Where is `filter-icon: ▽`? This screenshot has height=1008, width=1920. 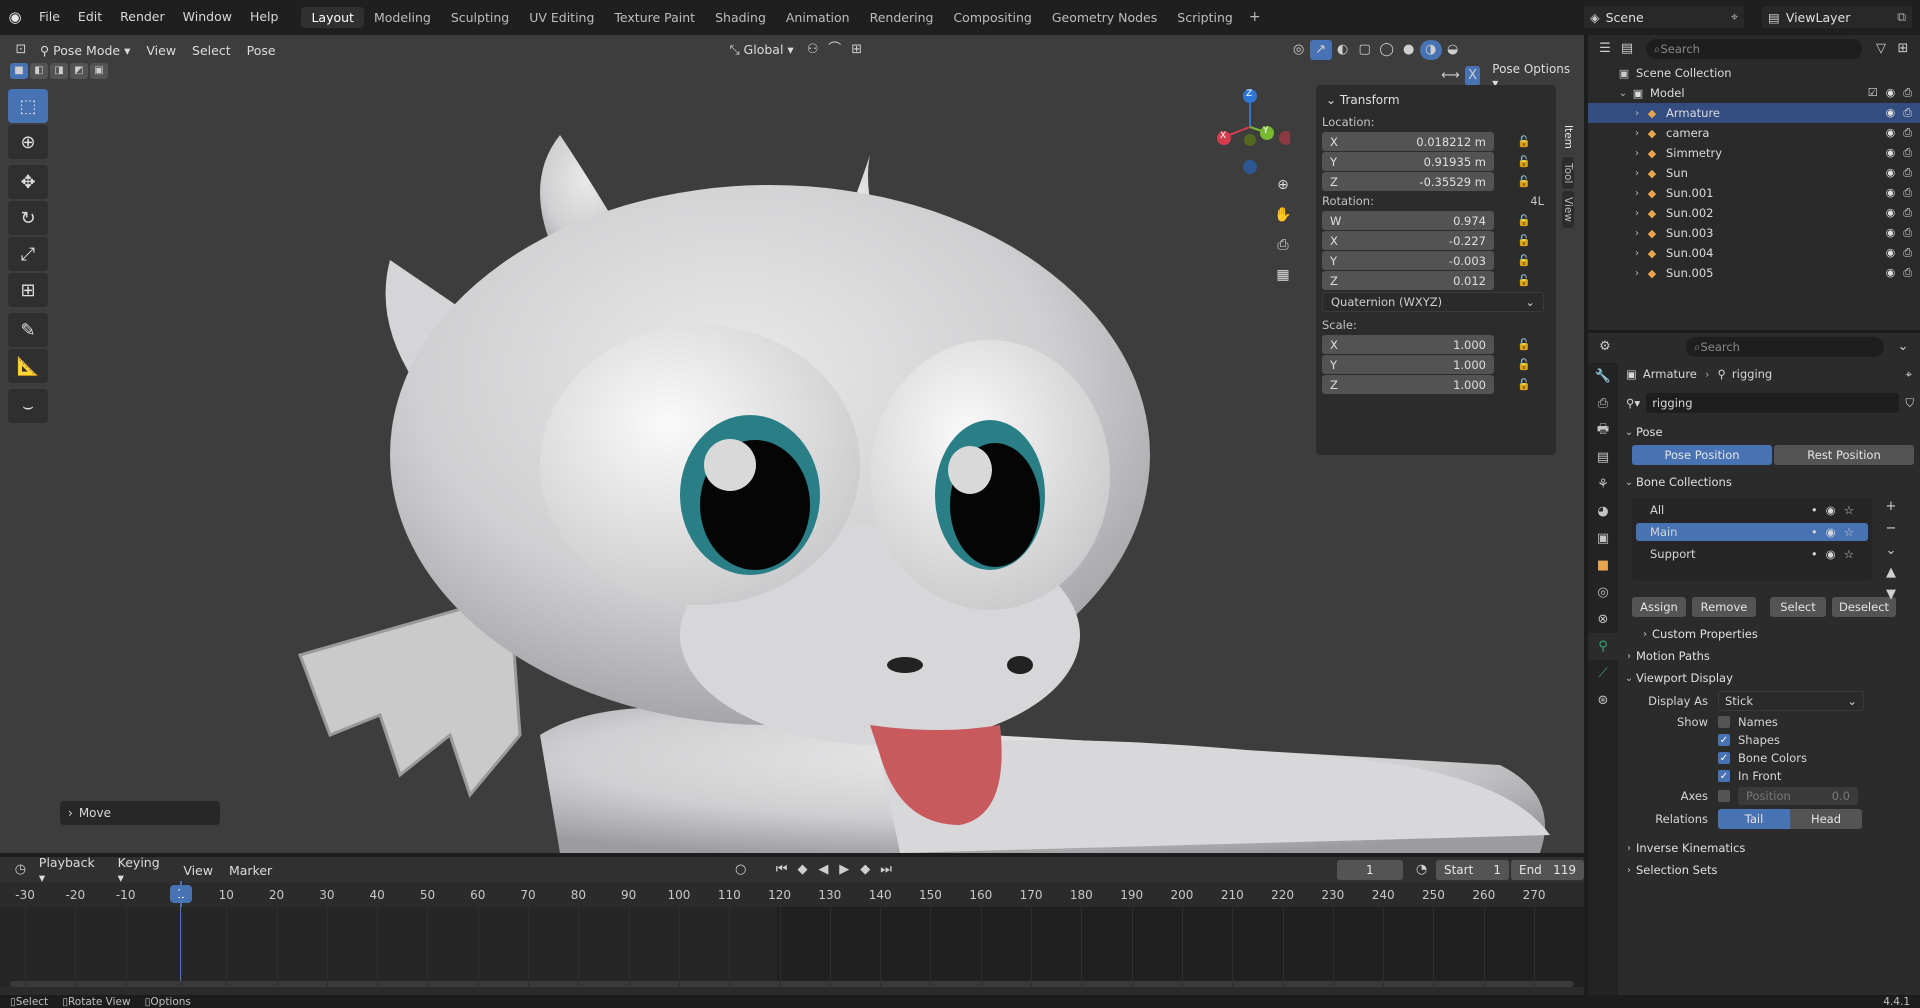 filter-icon: ▽ is located at coordinates (1881, 49).